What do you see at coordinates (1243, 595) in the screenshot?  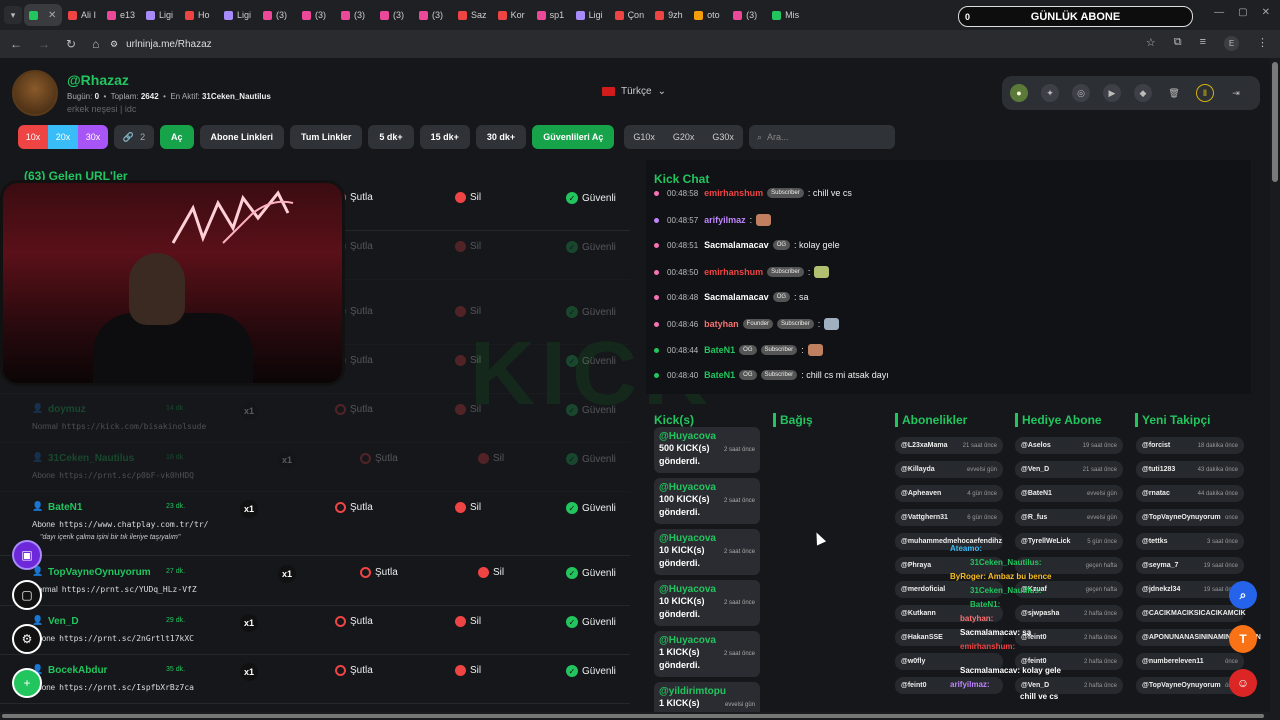 I see `search-fab-icon: ⌕` at bounding box center [1243, 595].